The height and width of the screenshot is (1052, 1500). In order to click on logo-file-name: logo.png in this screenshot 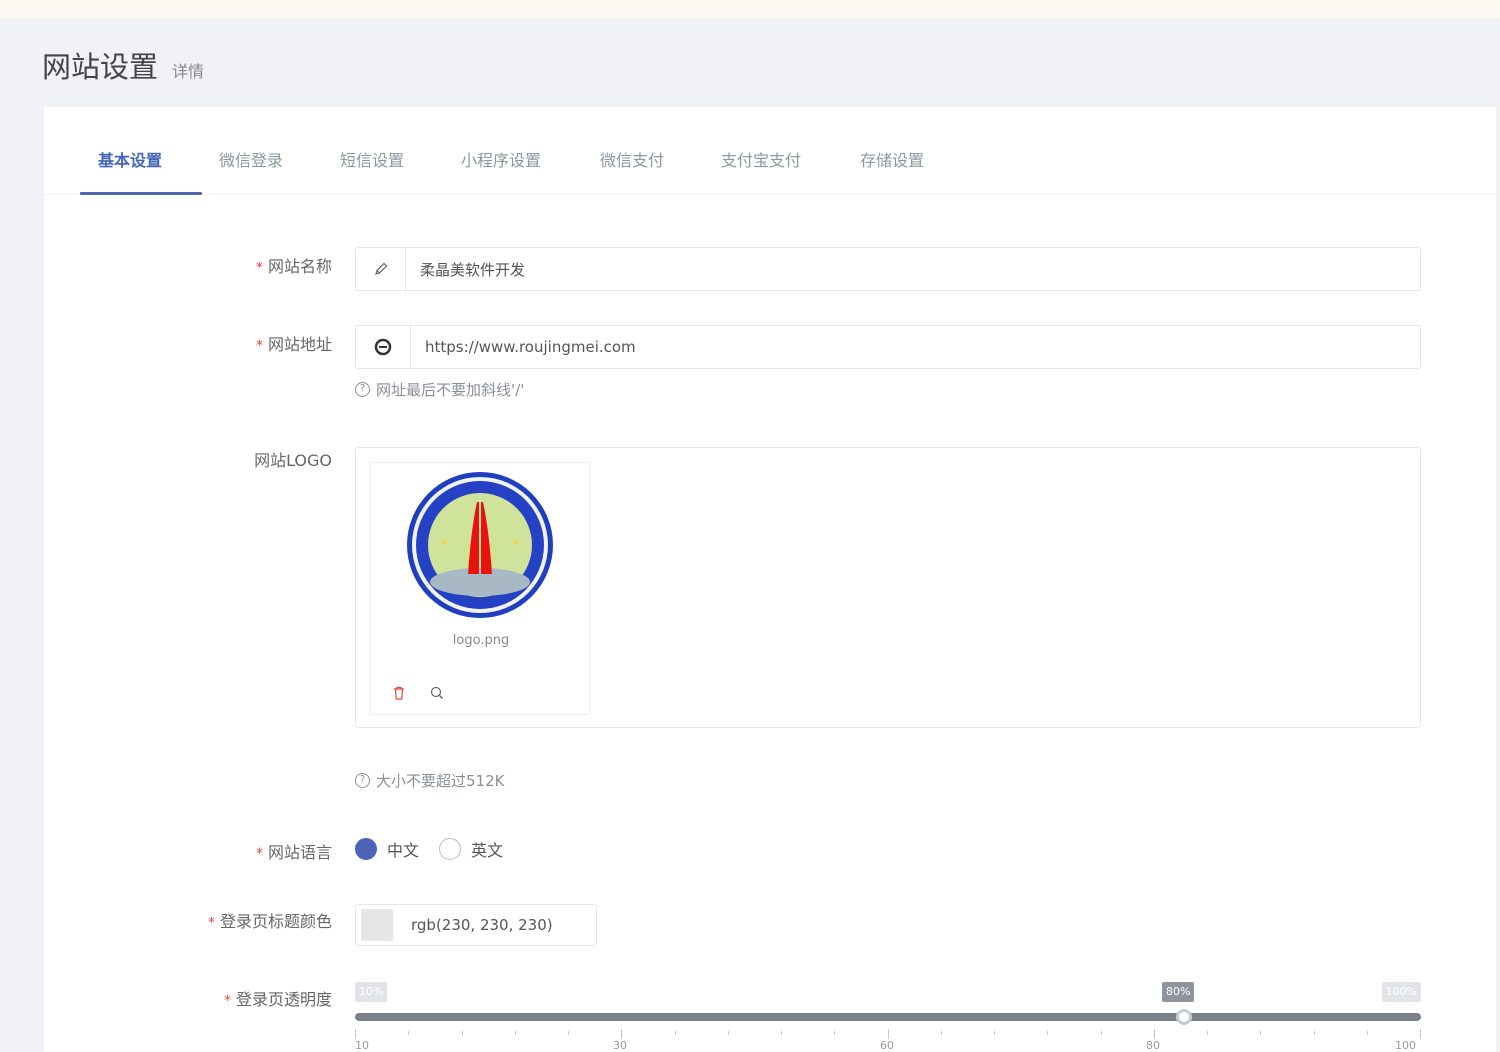, I will do `click(481, 640)`.